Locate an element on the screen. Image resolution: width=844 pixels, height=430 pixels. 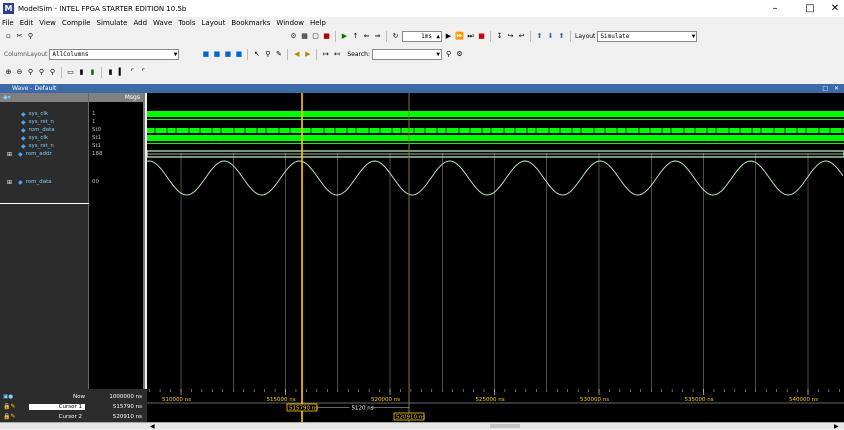
edge-next-icon: ▶ is located at coordinates (307, 54).